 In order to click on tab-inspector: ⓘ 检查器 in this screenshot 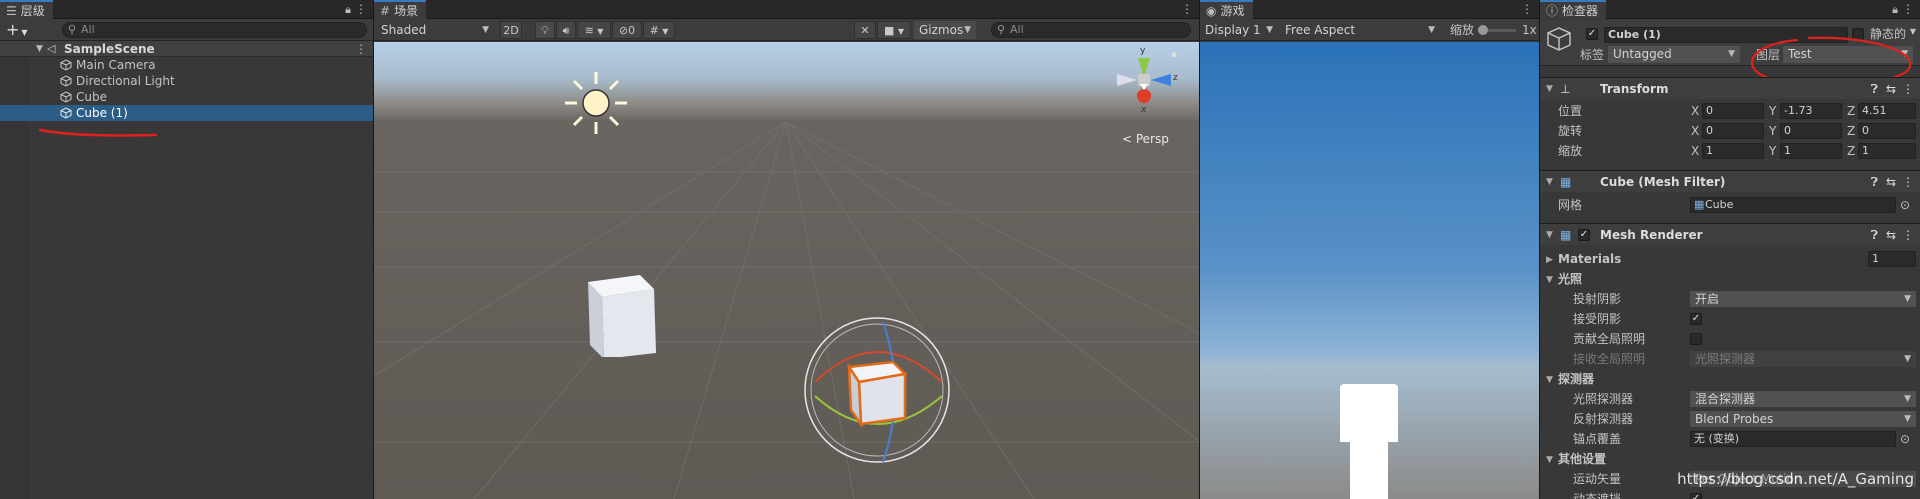, I will do `click(1573, 9)`.